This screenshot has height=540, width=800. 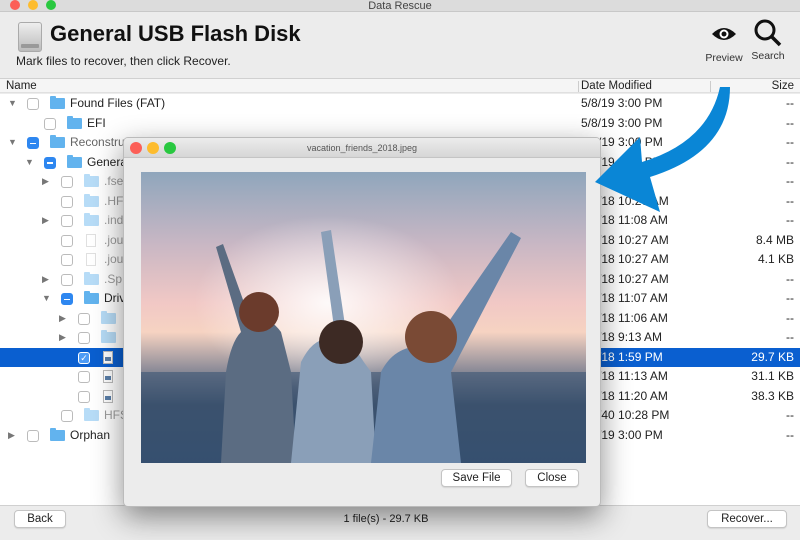 I want to click on row-date: /18 11:20 AM, so click(x=633, y=395).